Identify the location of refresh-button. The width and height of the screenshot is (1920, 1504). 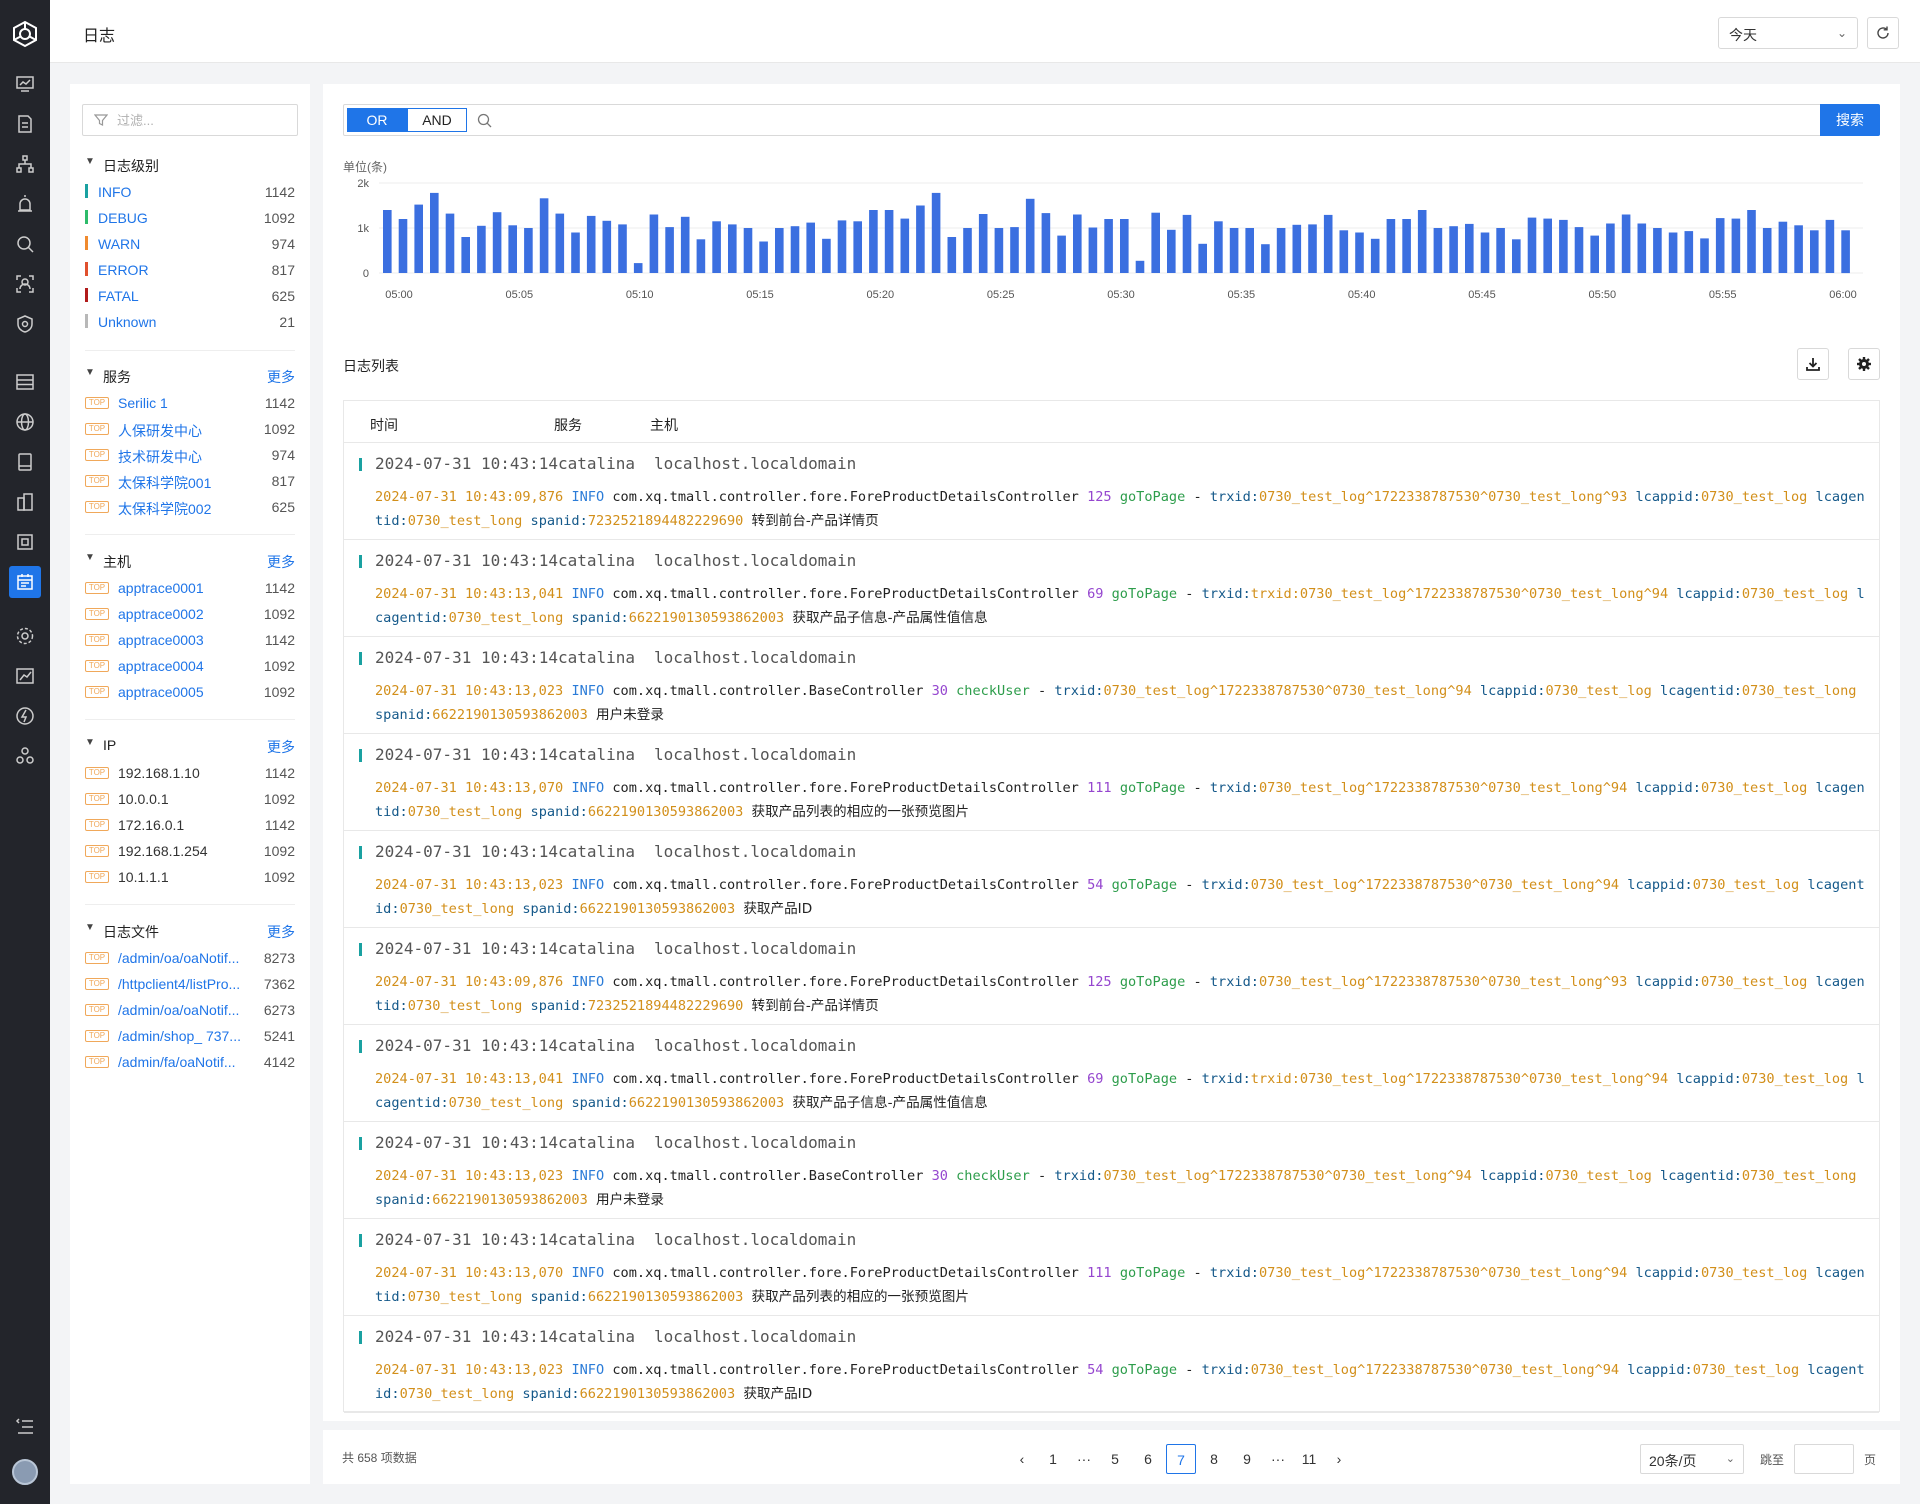
(1883, 33).